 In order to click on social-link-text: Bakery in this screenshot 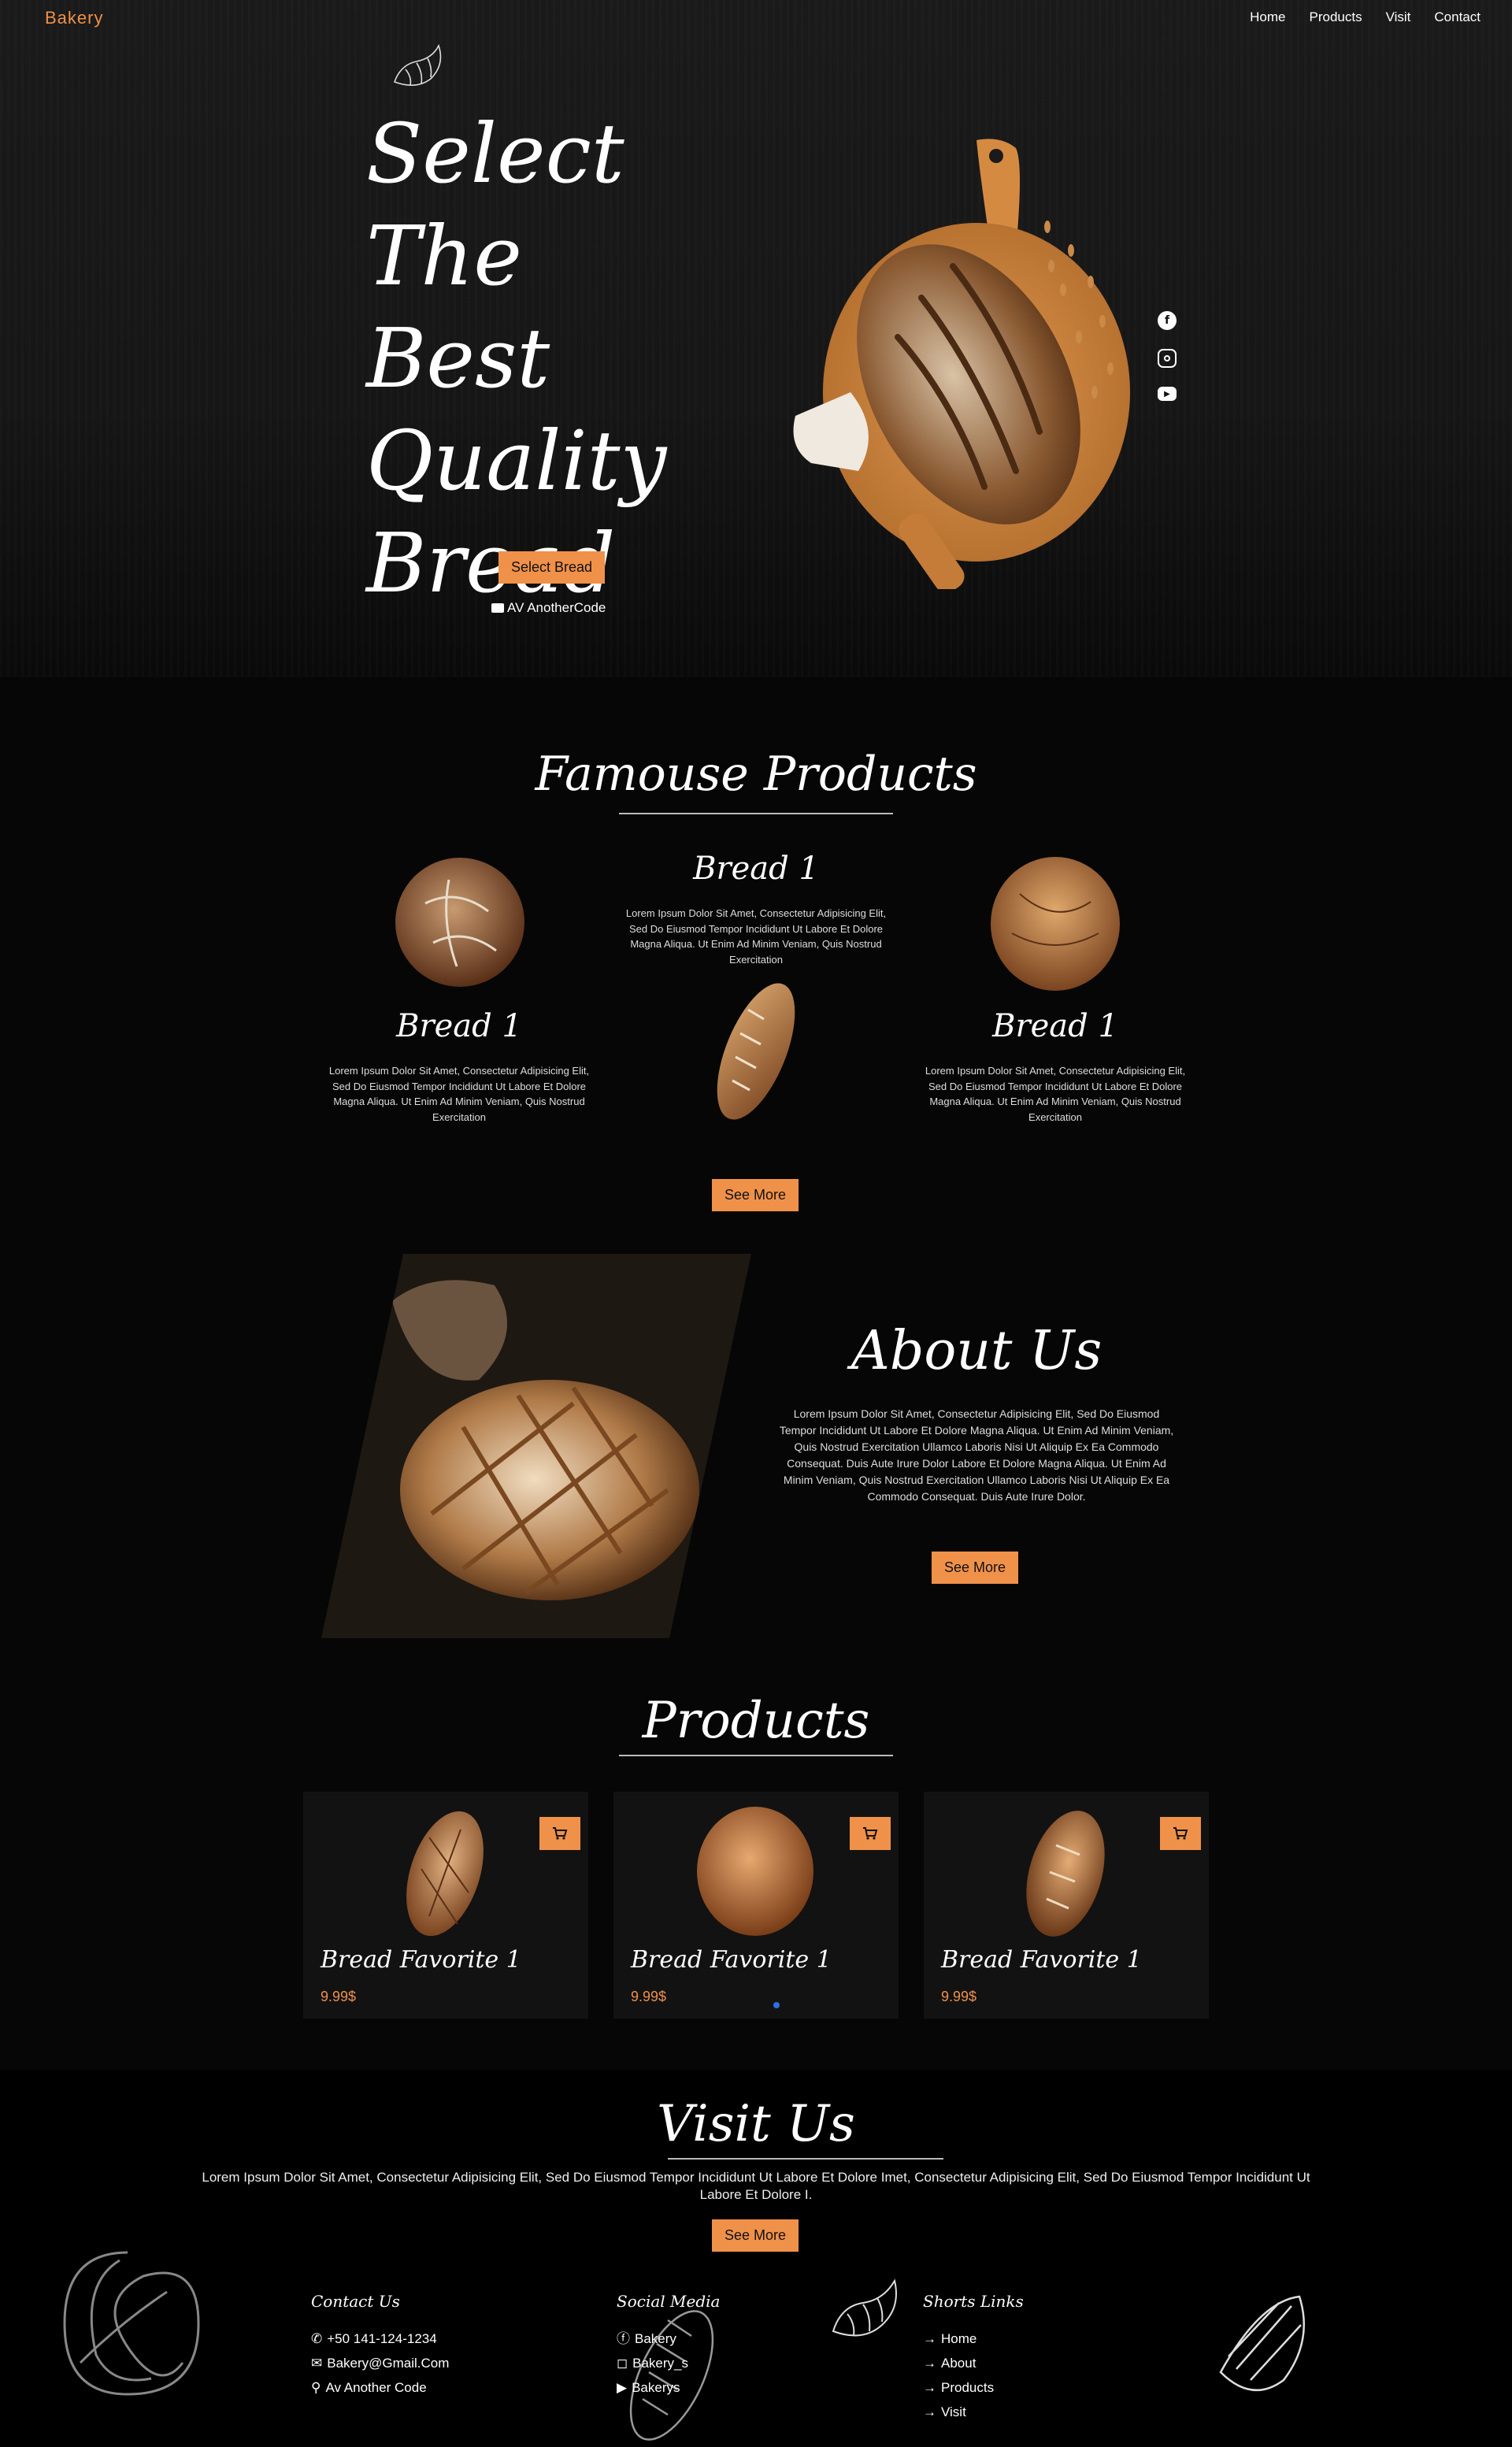, I will do `click(655, 2338)`.